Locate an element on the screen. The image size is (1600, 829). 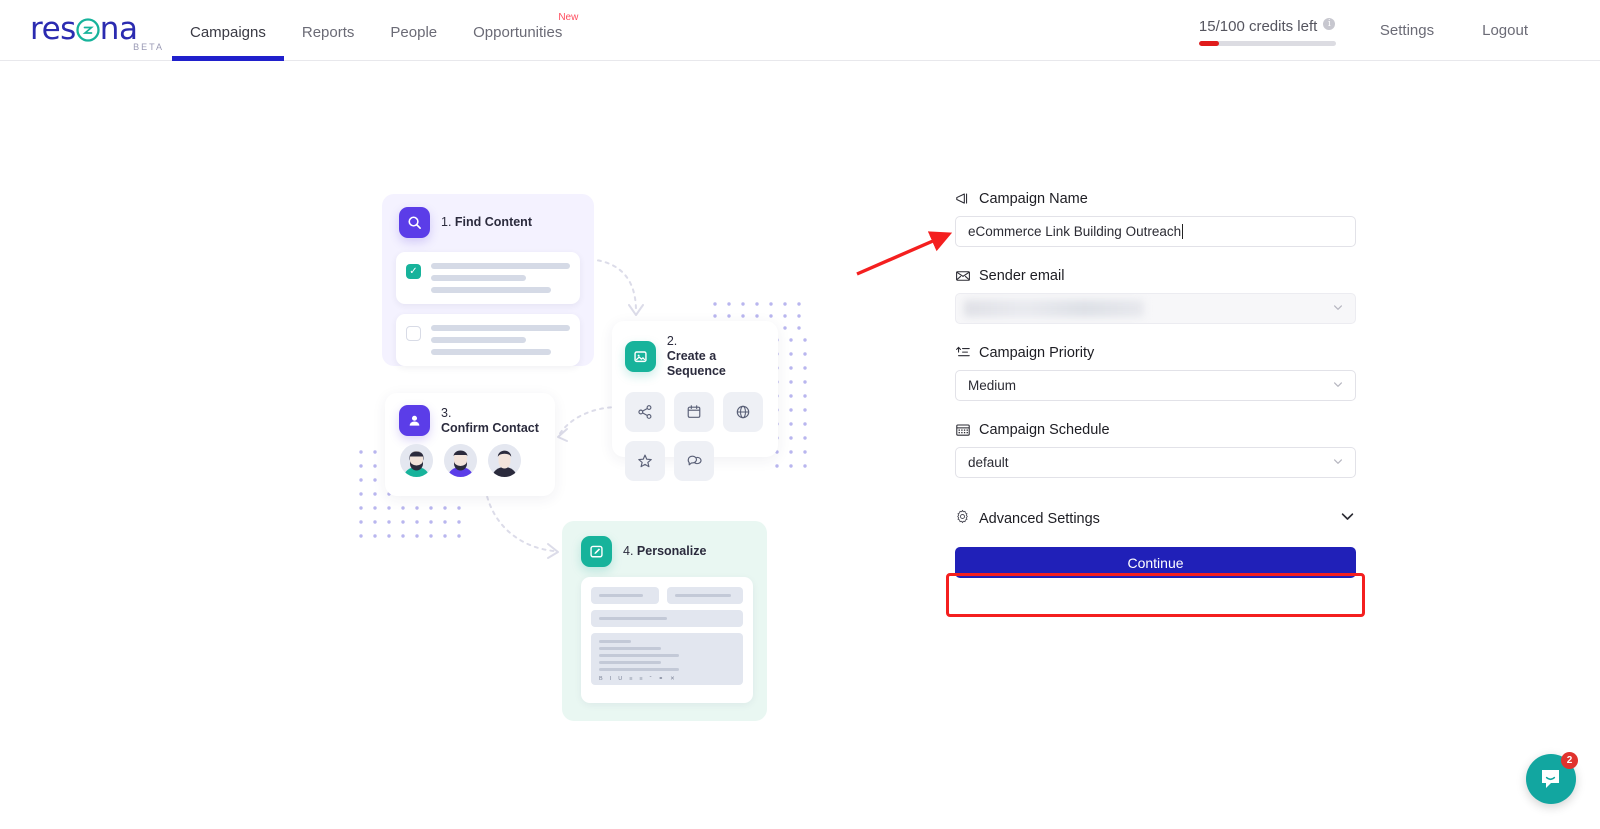
step-label-1: Find Content is located at coordinates (493, 222).